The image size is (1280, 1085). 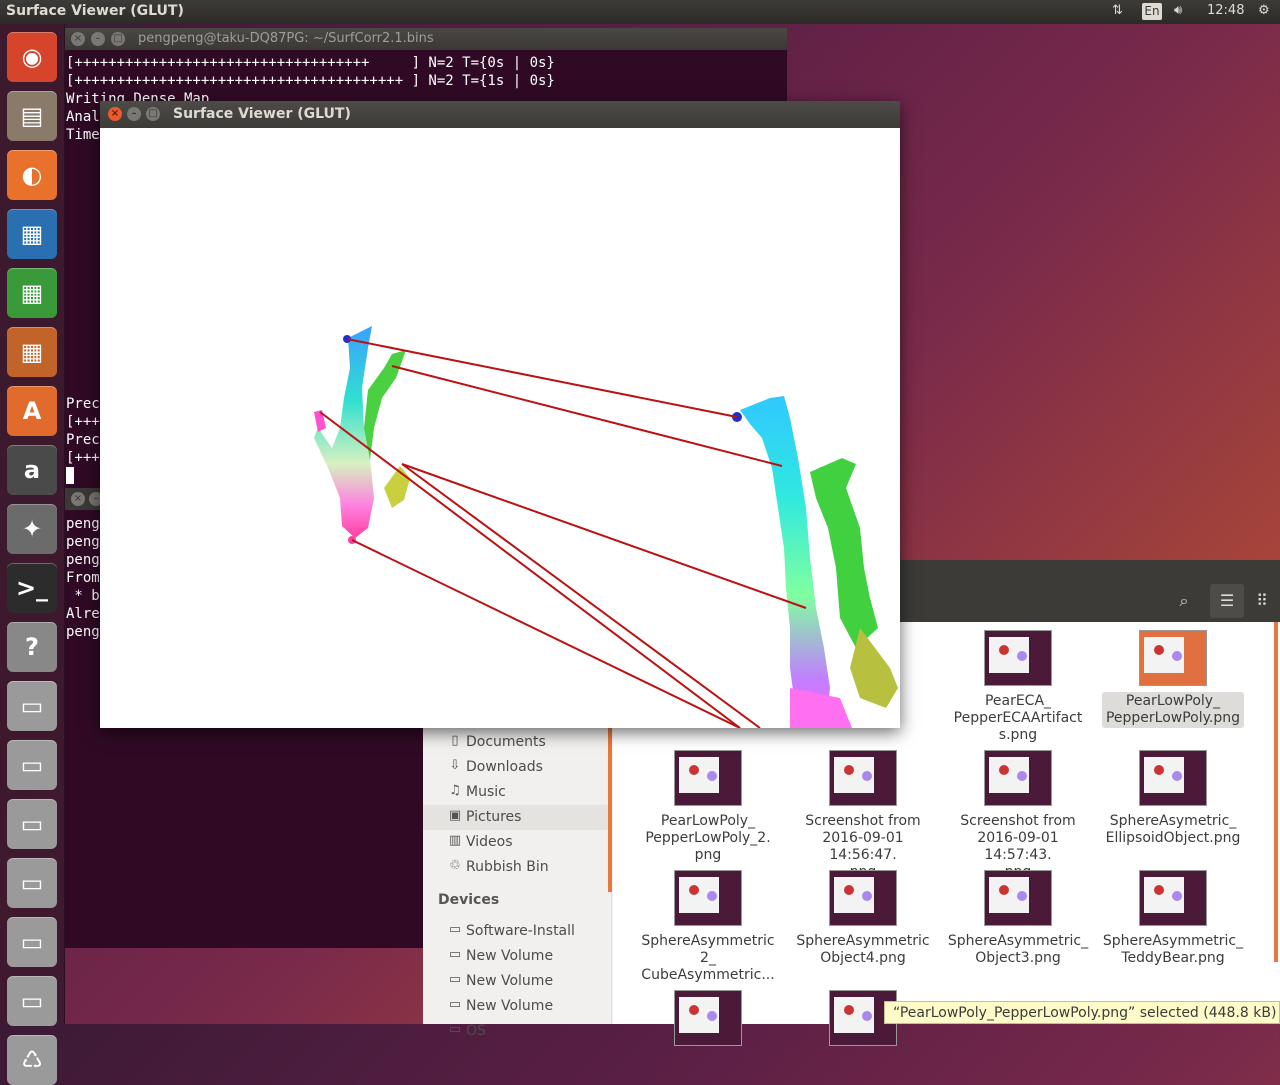 What do you see at coordinates (1264, 10) in the screenshot?
I see `settings-gear-icon: ⚙` at bounding box center [1264, 10].